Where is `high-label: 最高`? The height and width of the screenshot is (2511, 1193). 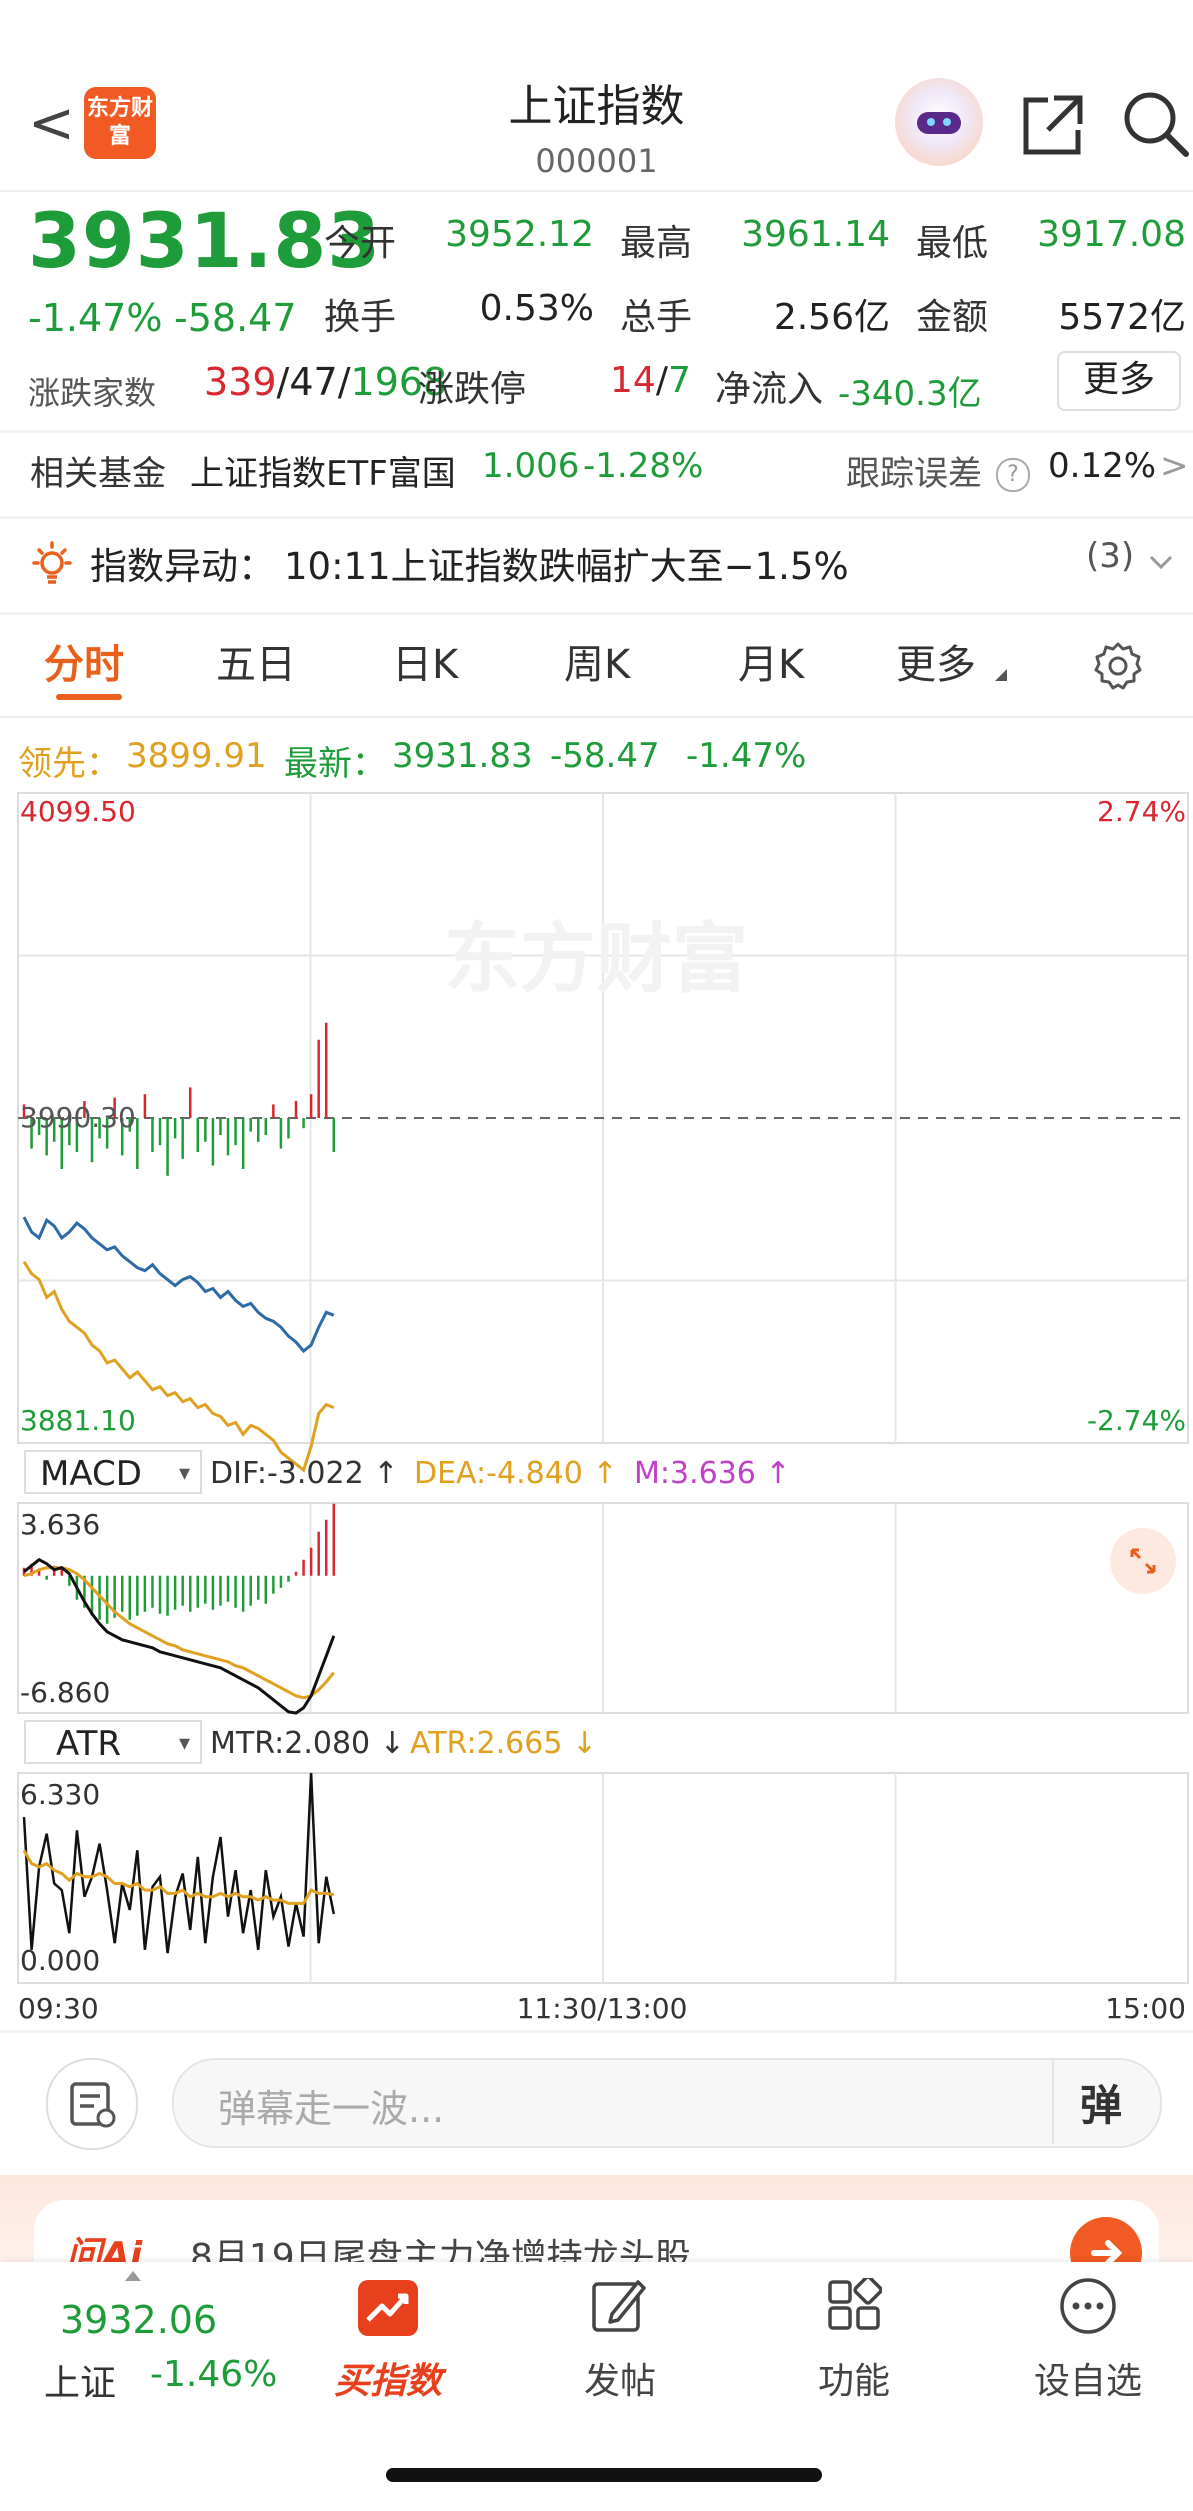
high-label: 最高 is located at coordinates (656, 243).